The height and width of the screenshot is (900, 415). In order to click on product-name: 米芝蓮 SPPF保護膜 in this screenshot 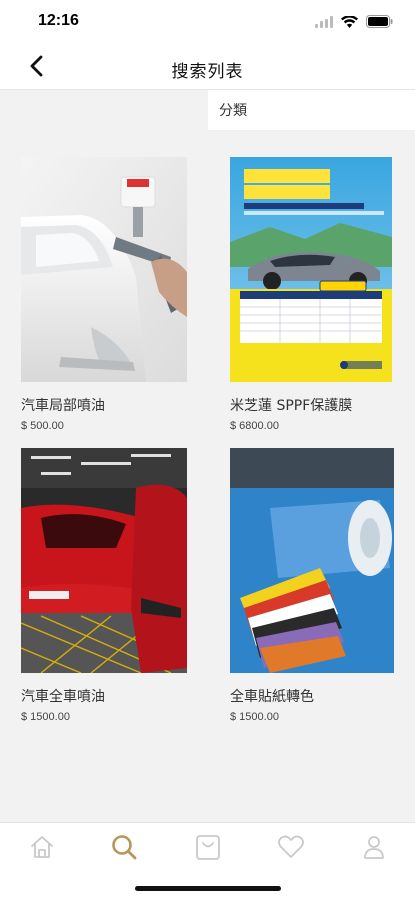, I will do `click(313, 405)`.